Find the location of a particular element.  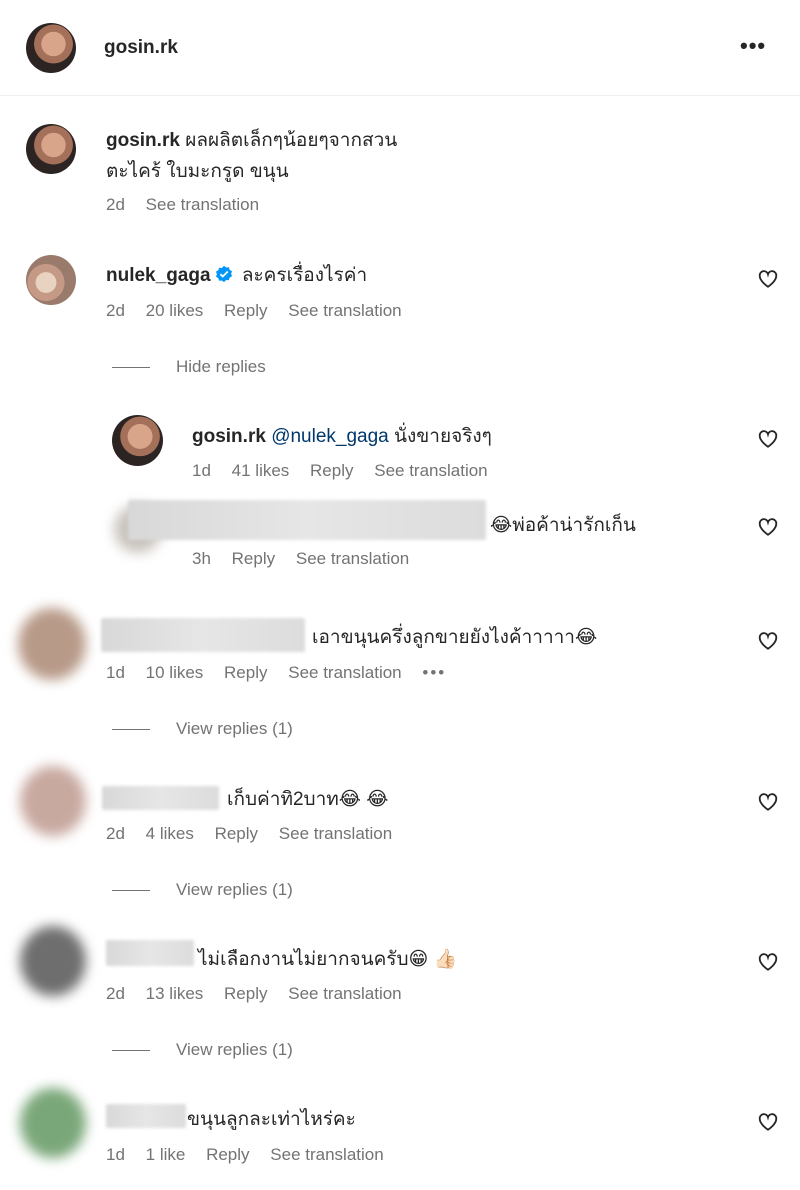

reply-meta: 3h Reply See translation is located at coordinates (308, 559).